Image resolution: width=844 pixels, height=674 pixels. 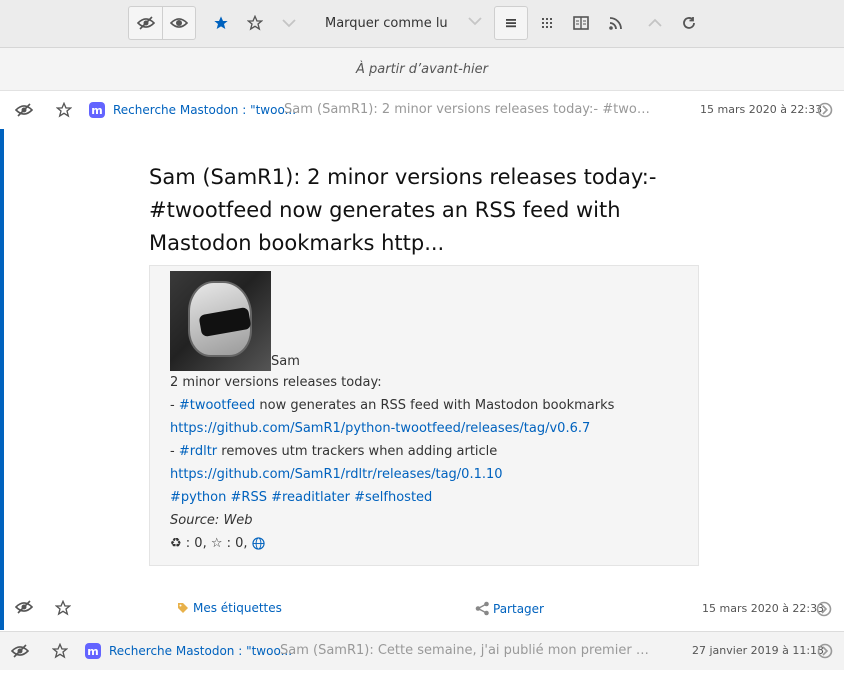 I want to click on grid-icon, so click(x=547, y=23).